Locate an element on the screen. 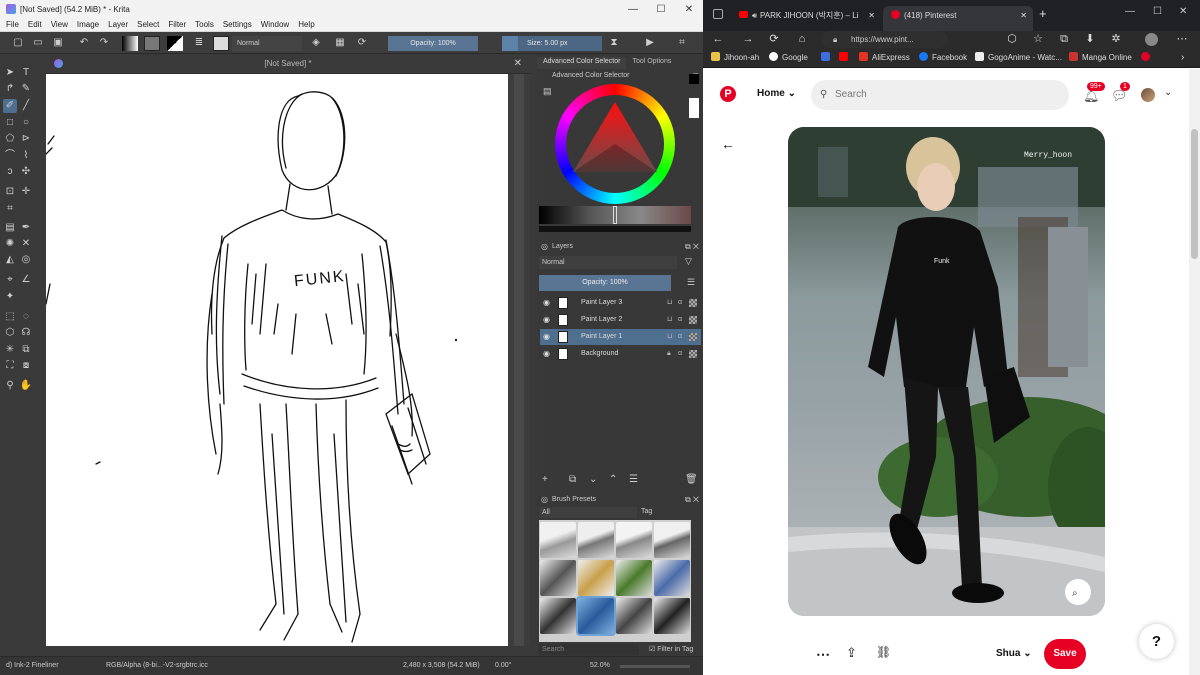 This screenshot has width=1200, height=675. tab-pinterest: (418) Pinterest ✕ is located at coordinates (958, 18).